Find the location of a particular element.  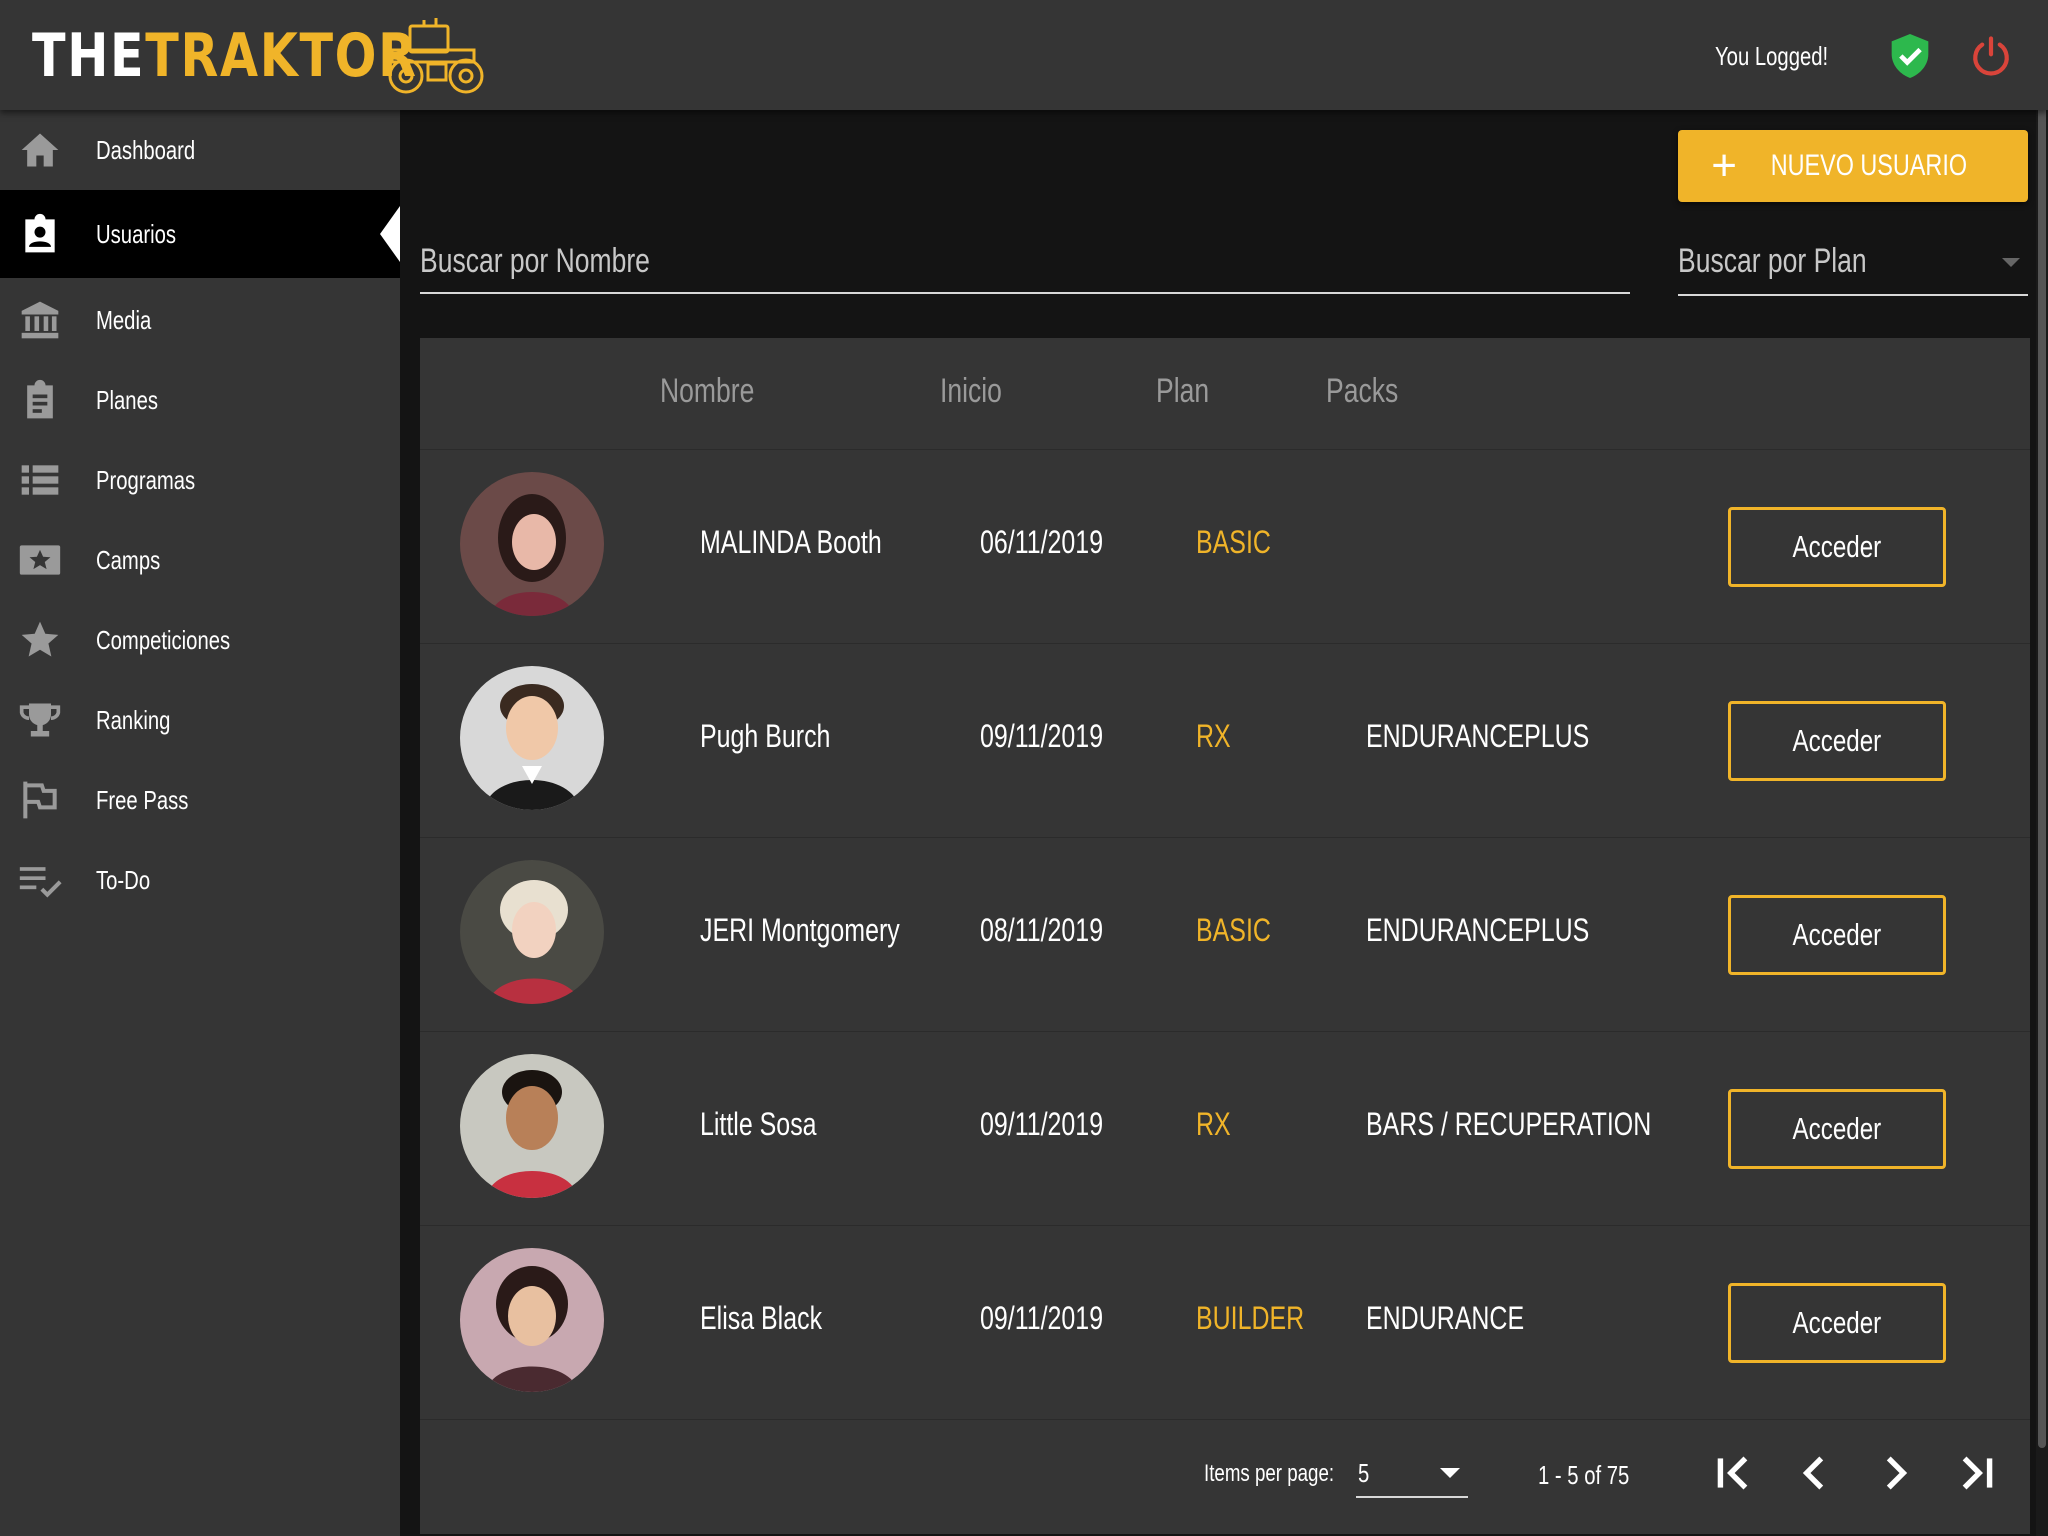

user-name: MALINDA Booth is located at coordinates (791, 542).